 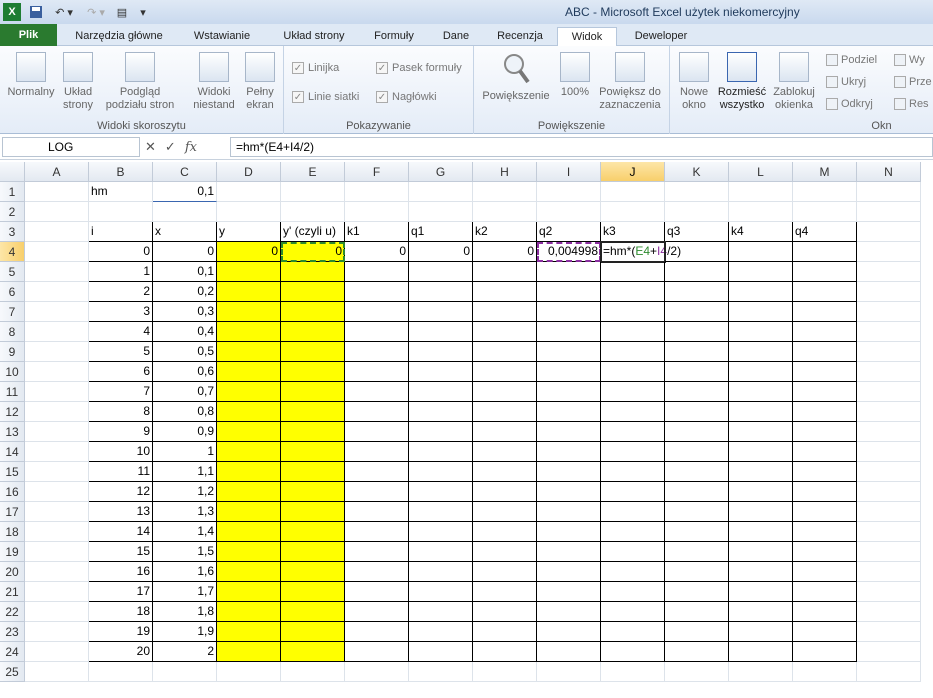 What do you see at coordinates (121, 312) in the screenshot?
I see `cell-b7: 3` at bounding box center [121, 312].